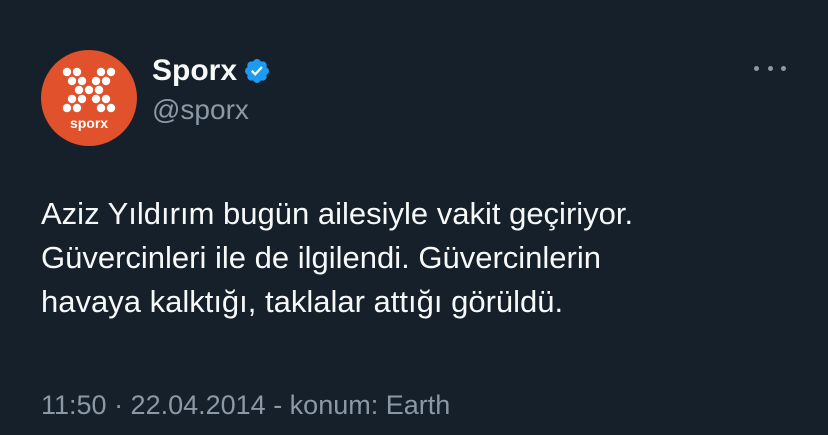 The image size is (828, 435). I want to click on display-name: Sporx, so click(194, 71).